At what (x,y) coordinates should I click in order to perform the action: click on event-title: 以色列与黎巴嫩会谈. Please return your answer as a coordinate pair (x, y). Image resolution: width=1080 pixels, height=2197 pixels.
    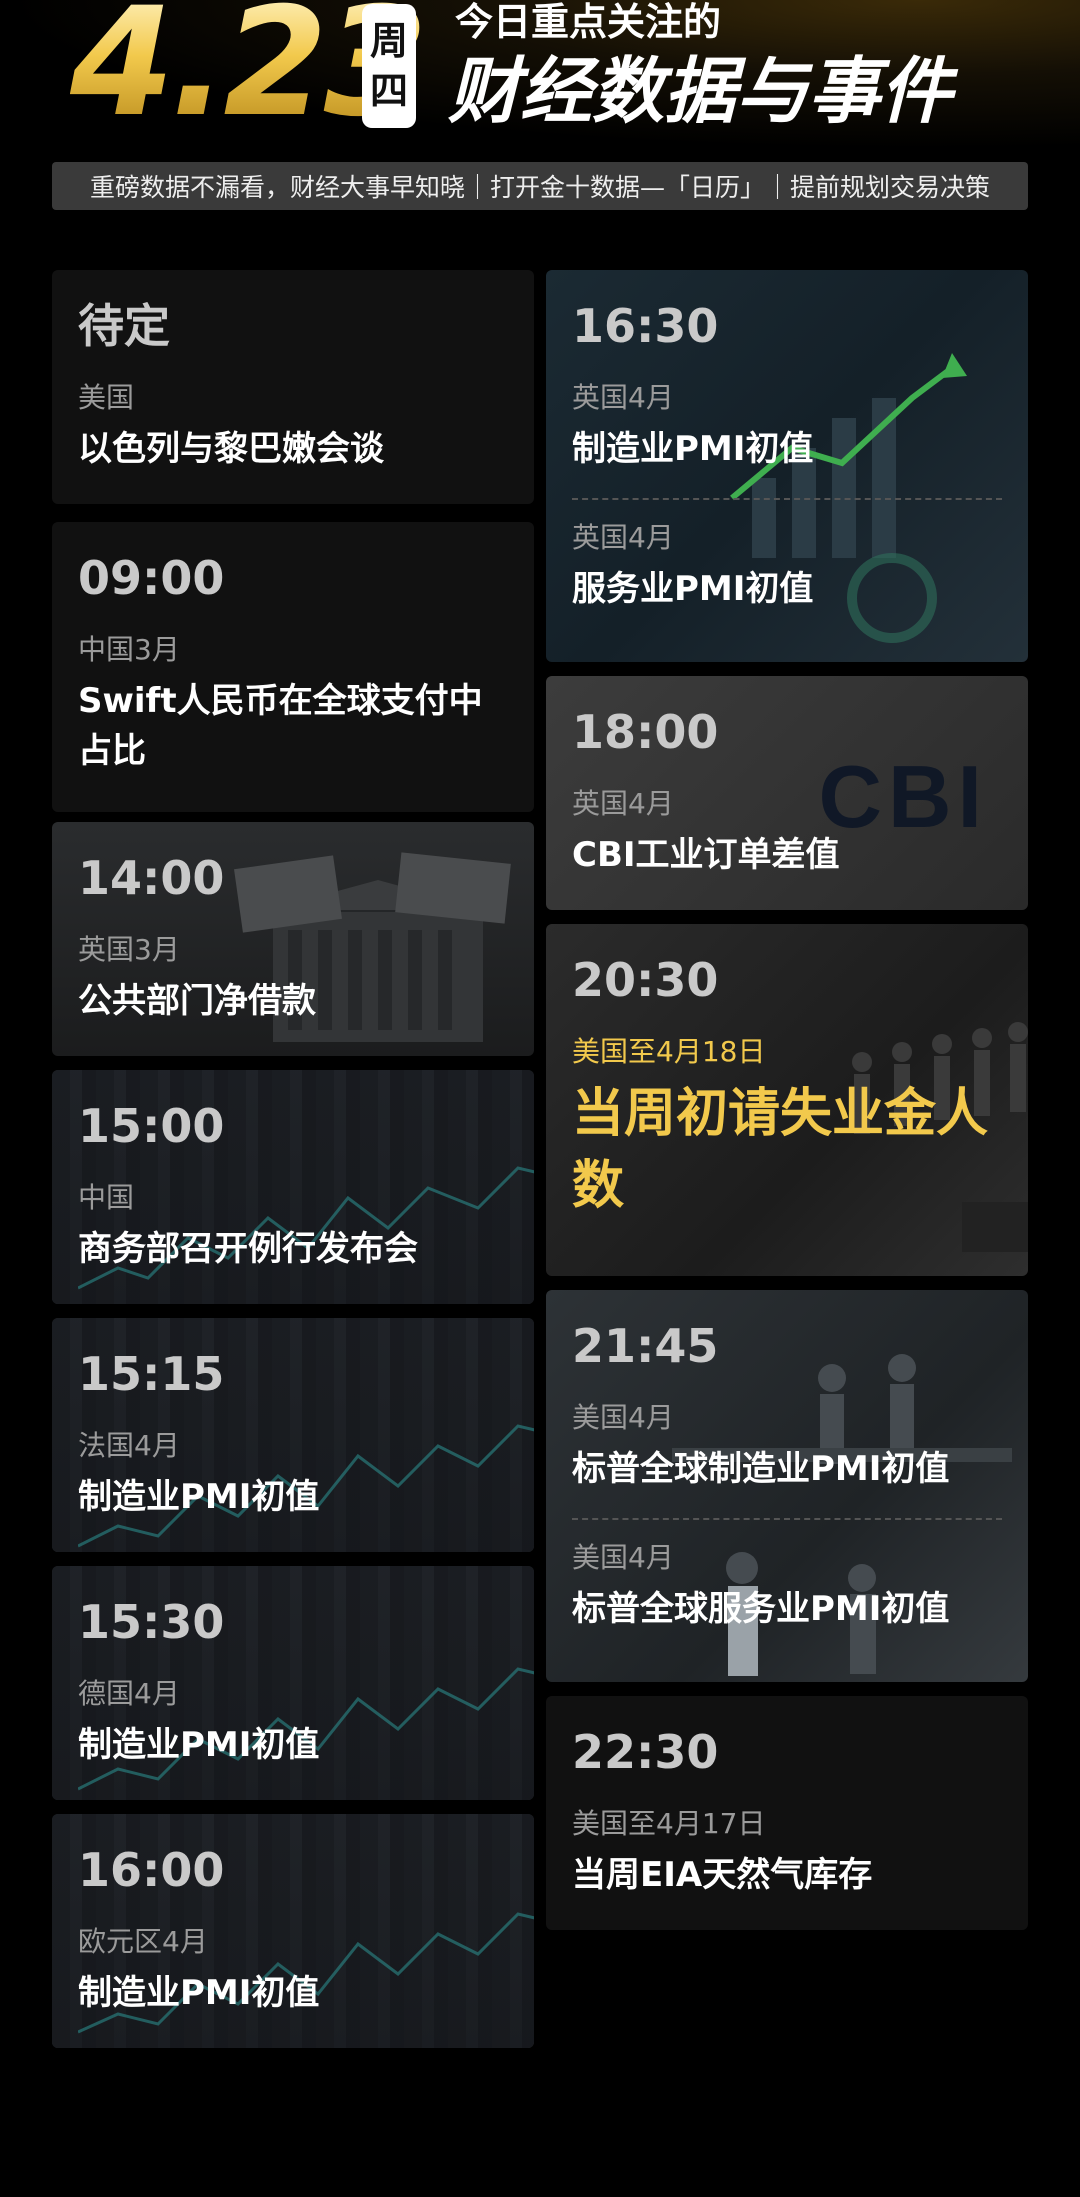
    Looking at the image, I should click on (231, 449).